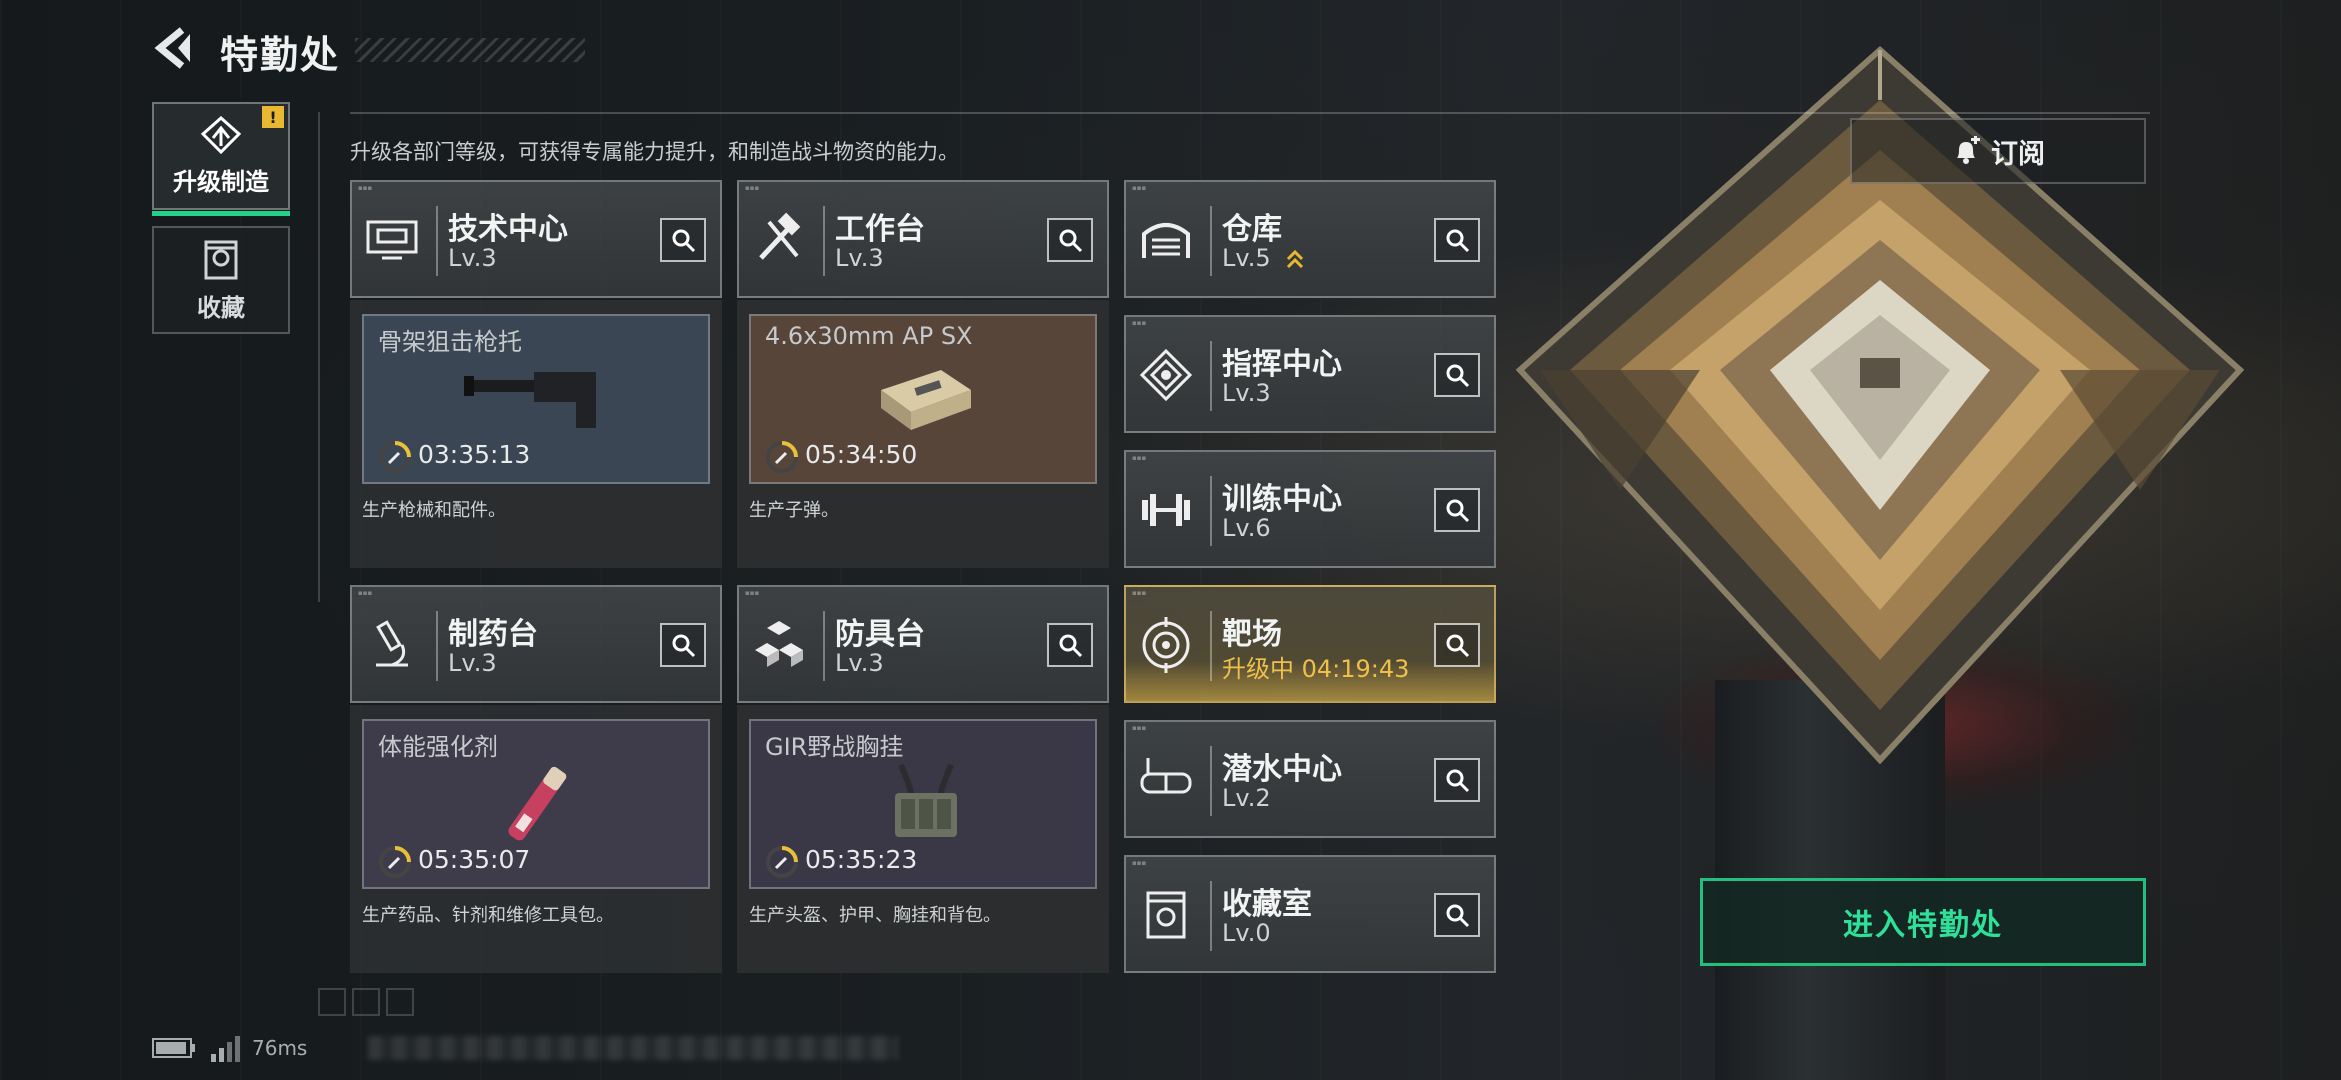  What do you see at coordinates (1282, 364) in the screenshot?
I see `dept-name: 指挥中心` at bounding box center [1282, 364].